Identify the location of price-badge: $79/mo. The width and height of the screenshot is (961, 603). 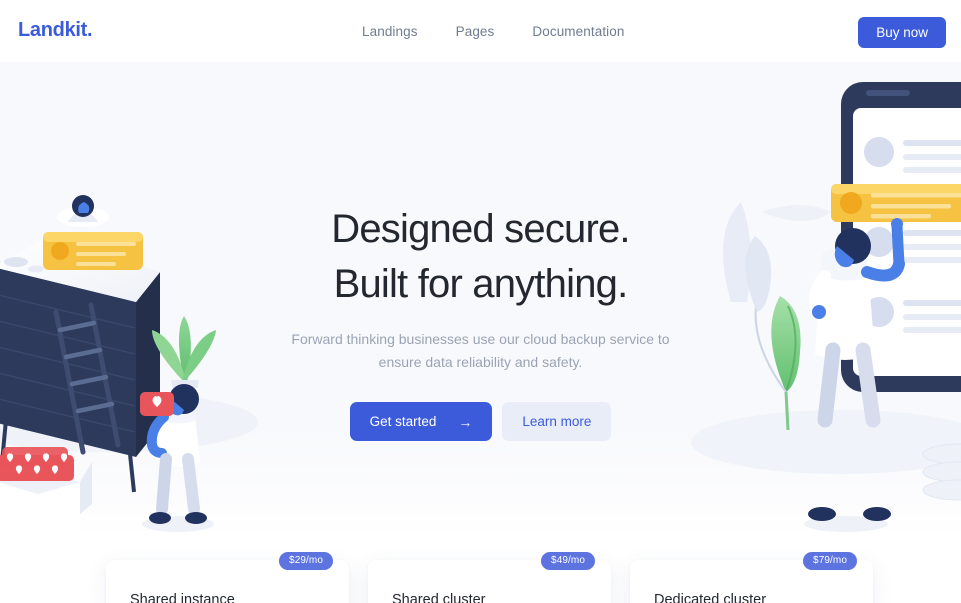
(830, 561).